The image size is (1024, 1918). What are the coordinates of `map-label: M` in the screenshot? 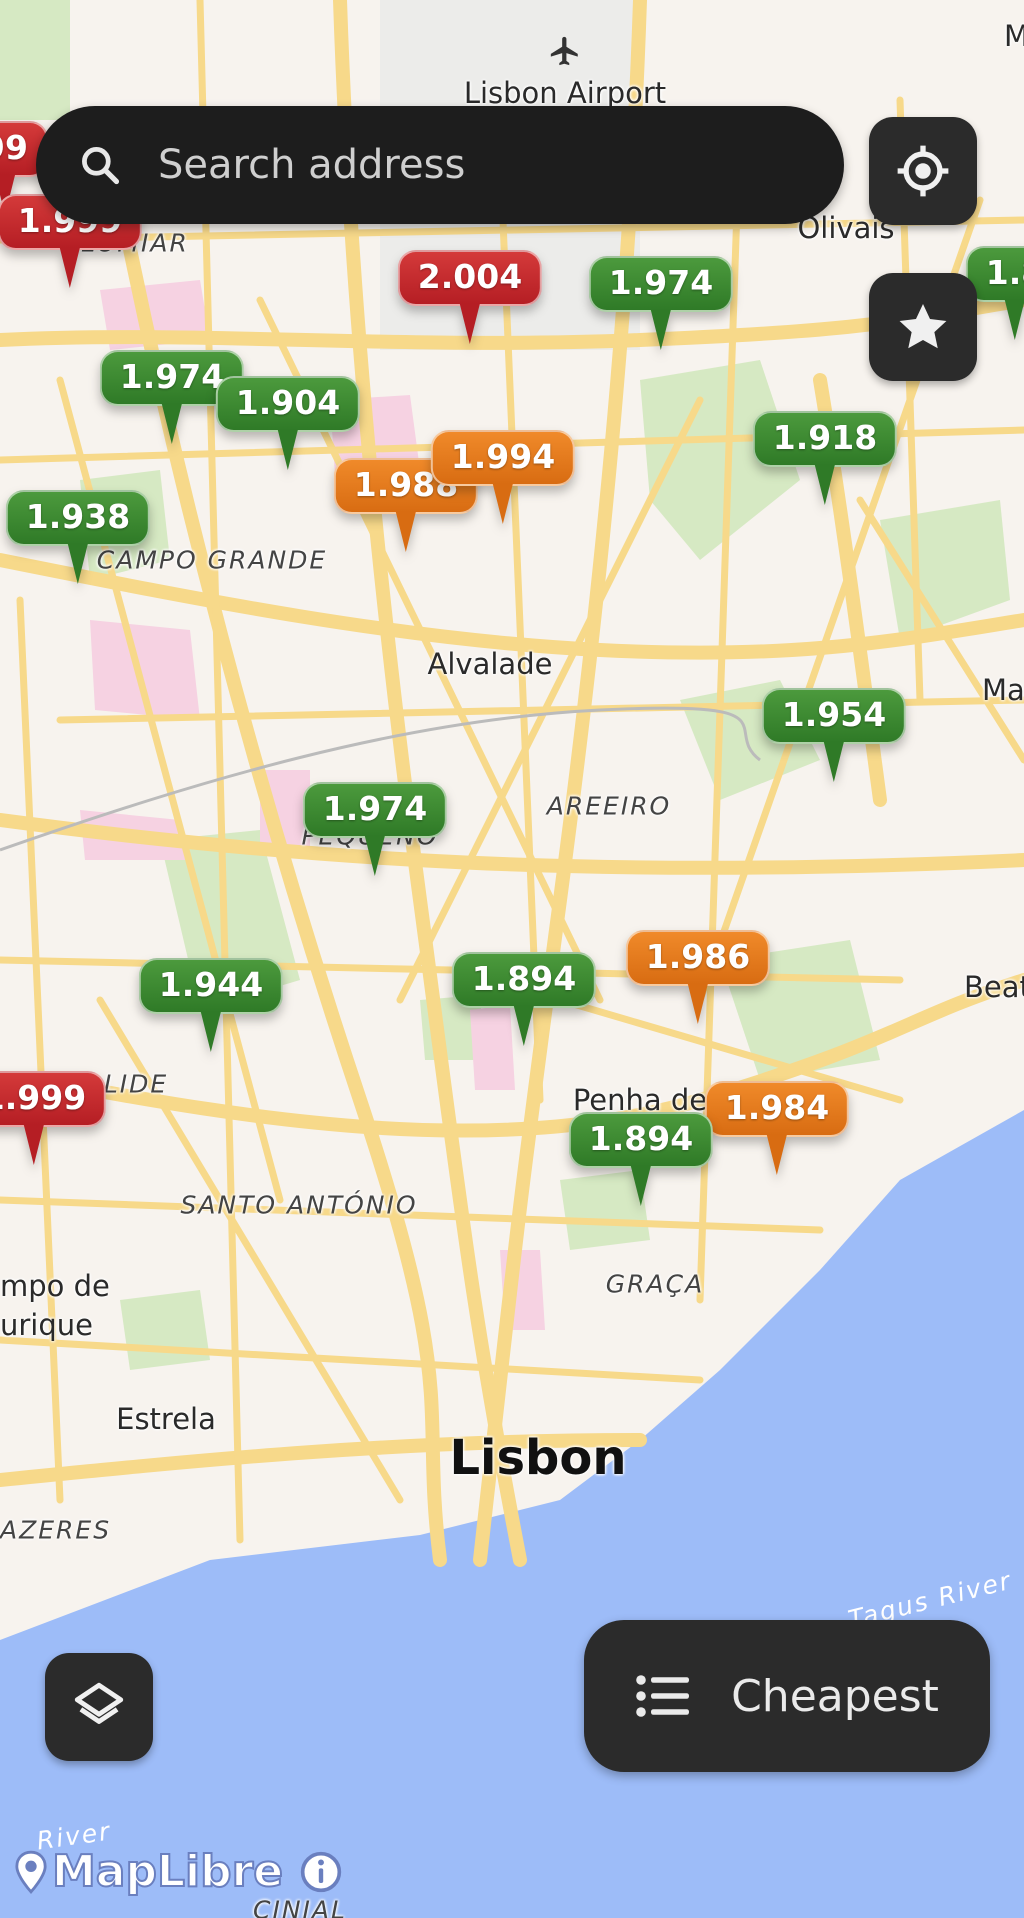 It's located at (1014, 36).